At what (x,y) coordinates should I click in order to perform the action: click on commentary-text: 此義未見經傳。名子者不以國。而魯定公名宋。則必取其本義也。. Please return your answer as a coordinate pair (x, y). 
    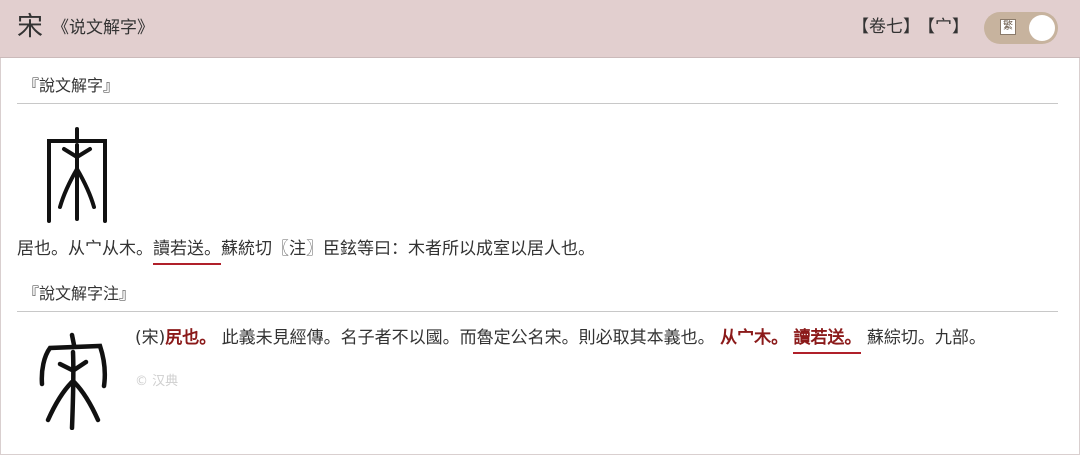
    Looking at the image, I should click on (468, 338).